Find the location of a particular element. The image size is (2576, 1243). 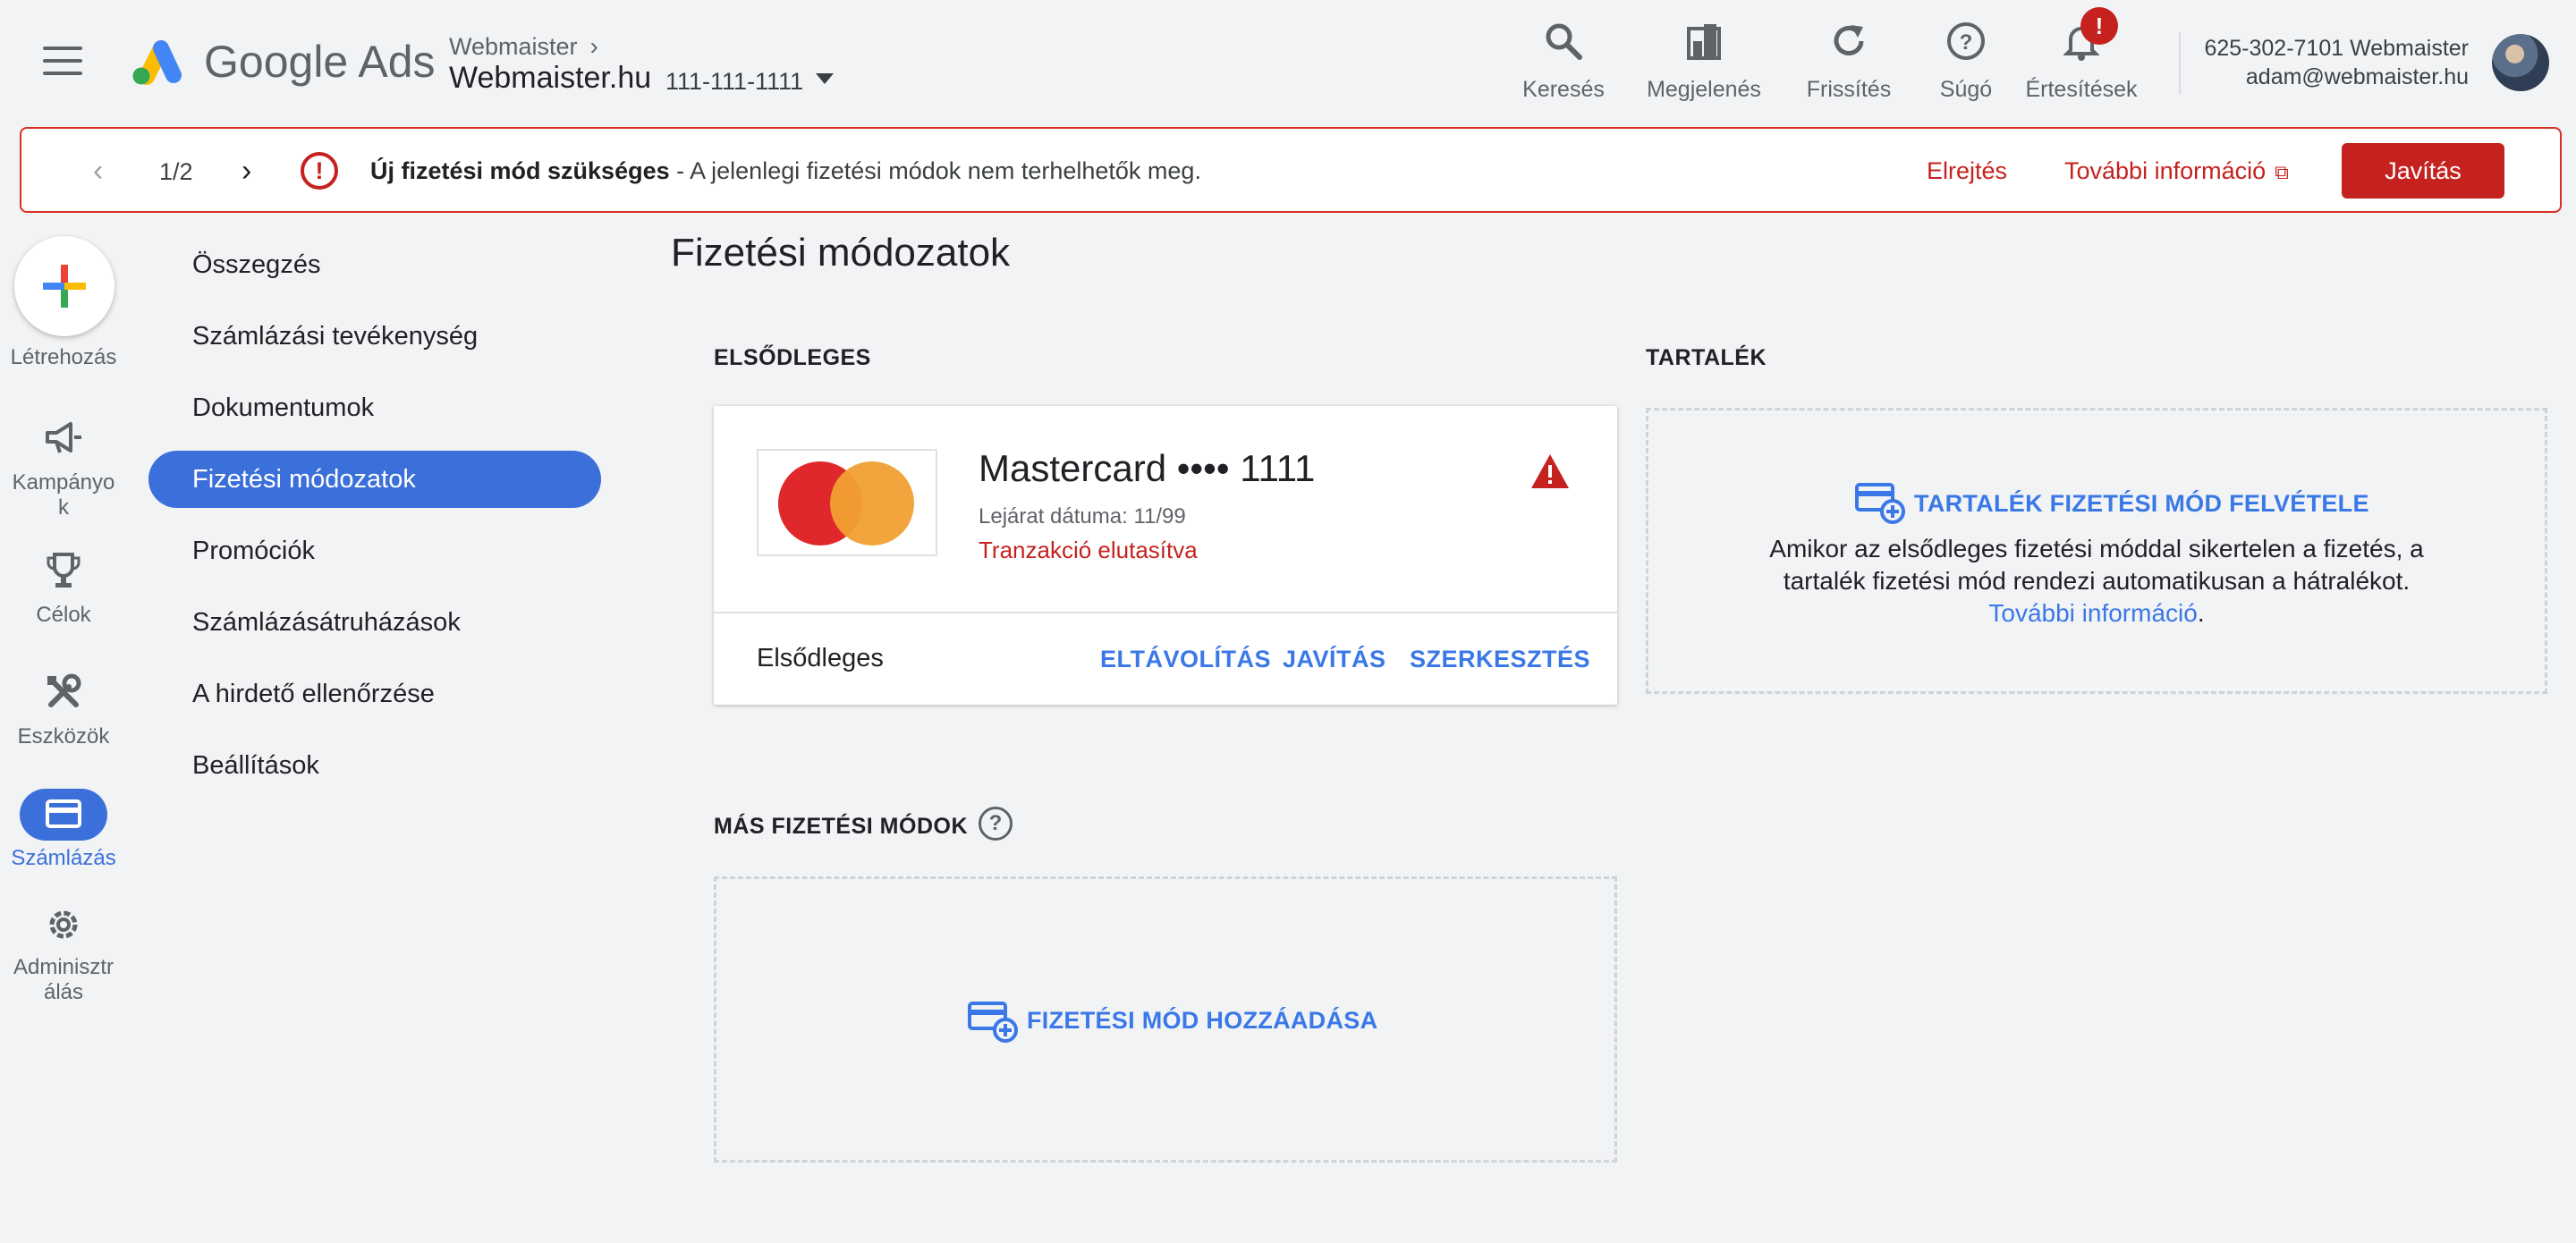

gear-icon is located at coordinates (63, 924).